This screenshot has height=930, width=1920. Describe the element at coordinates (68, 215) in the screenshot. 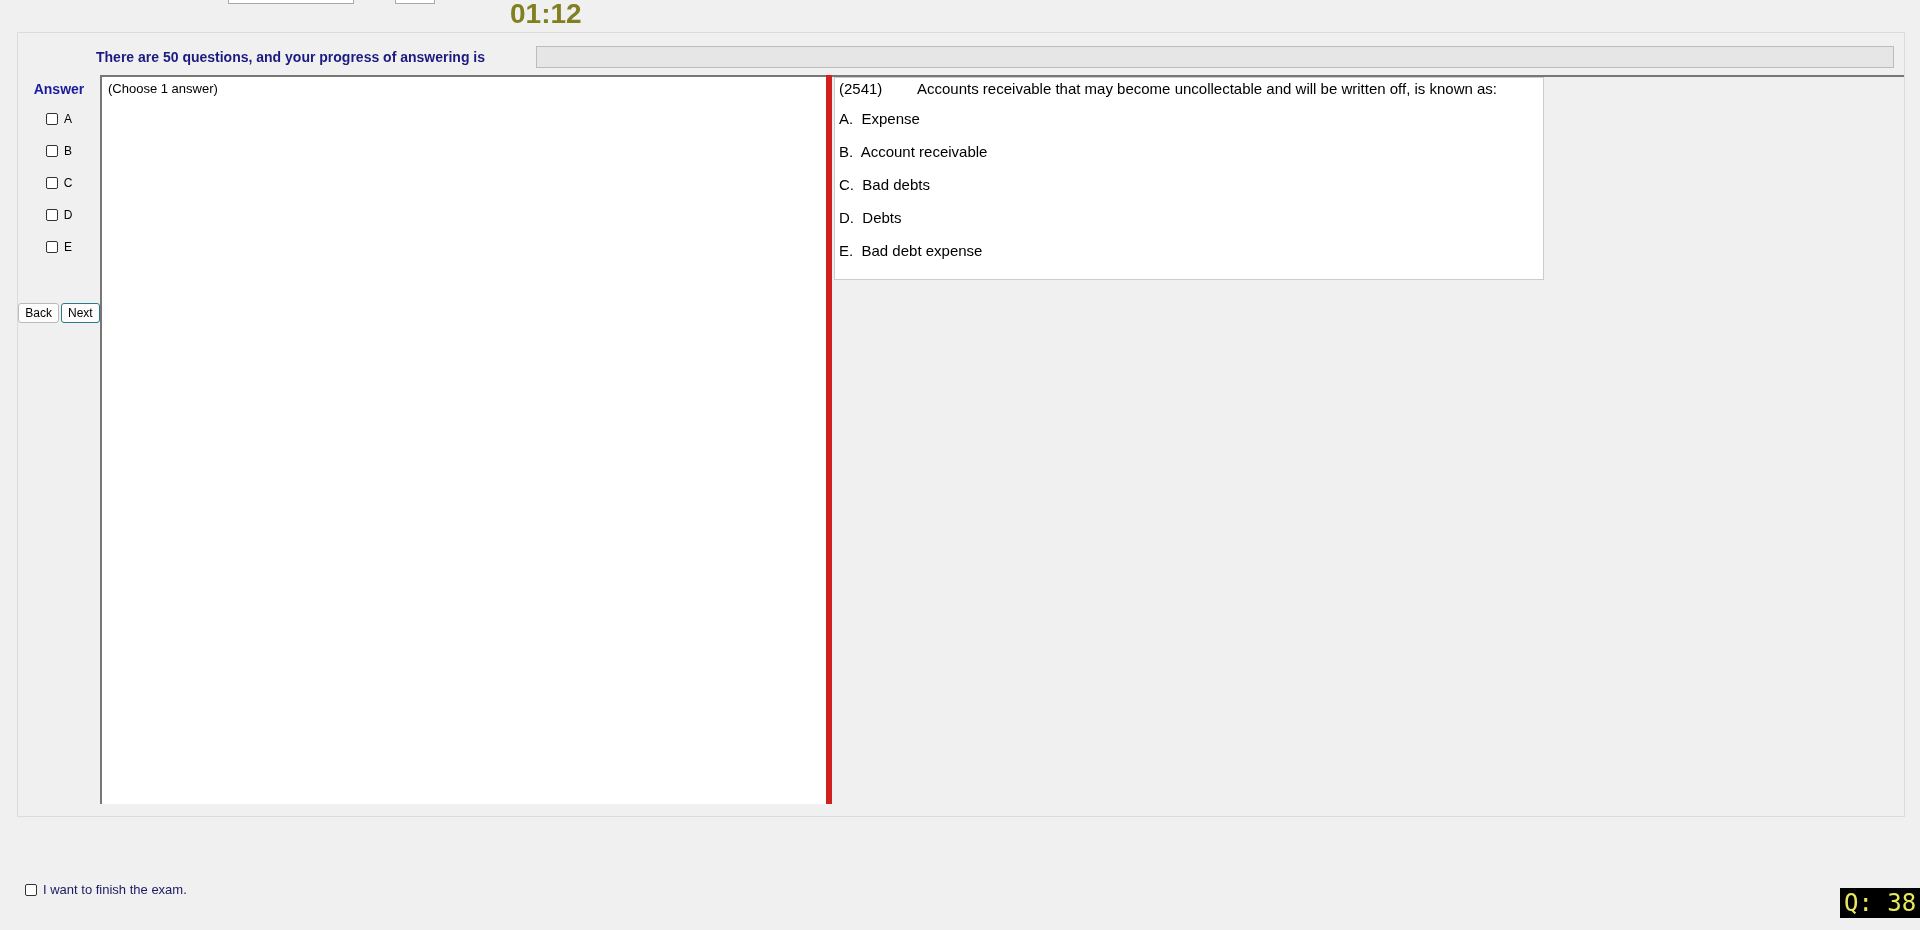

I see `option-label: D` at that location.